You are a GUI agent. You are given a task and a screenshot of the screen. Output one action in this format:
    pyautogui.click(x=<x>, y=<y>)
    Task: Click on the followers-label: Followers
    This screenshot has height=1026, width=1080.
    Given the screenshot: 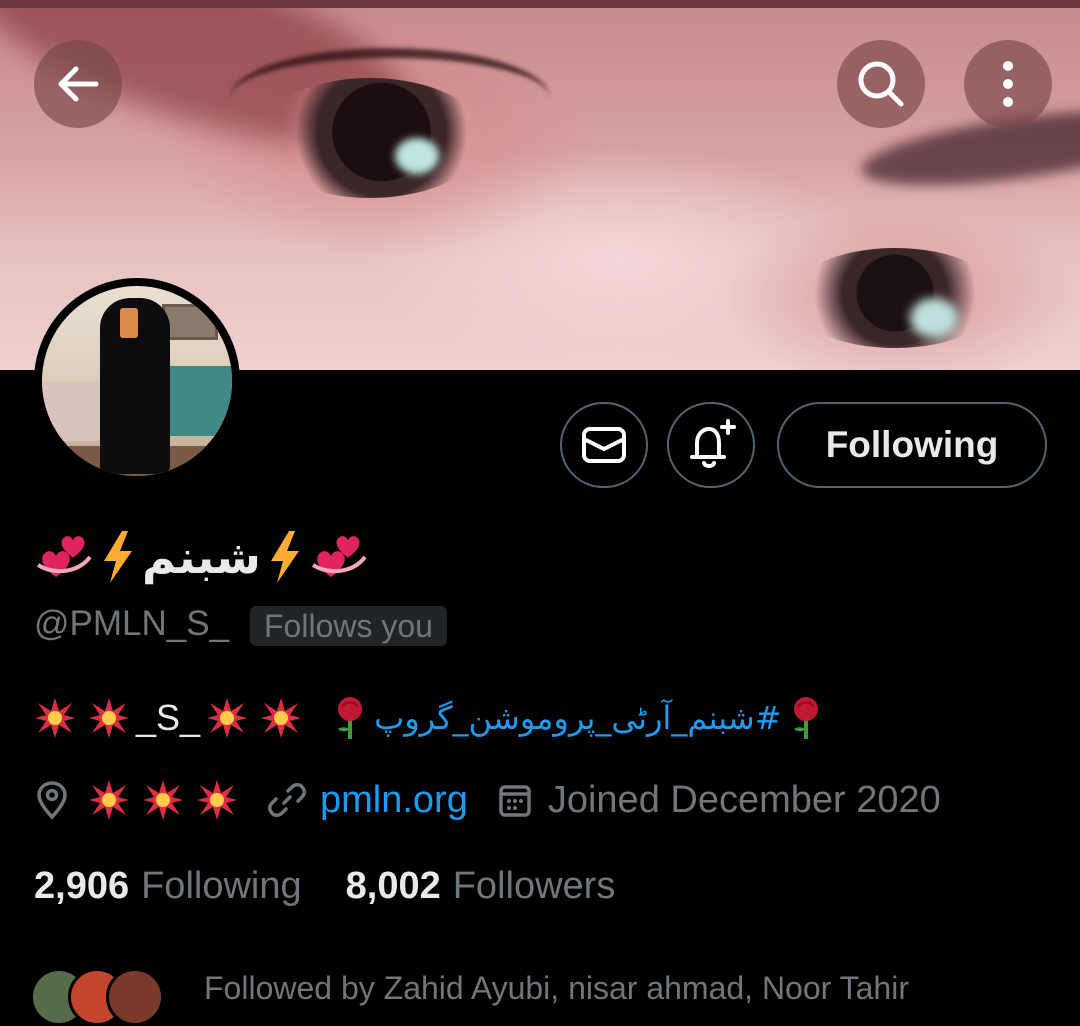 What is the action you would take?
    pyautogui.click(x=534, y=885)
    